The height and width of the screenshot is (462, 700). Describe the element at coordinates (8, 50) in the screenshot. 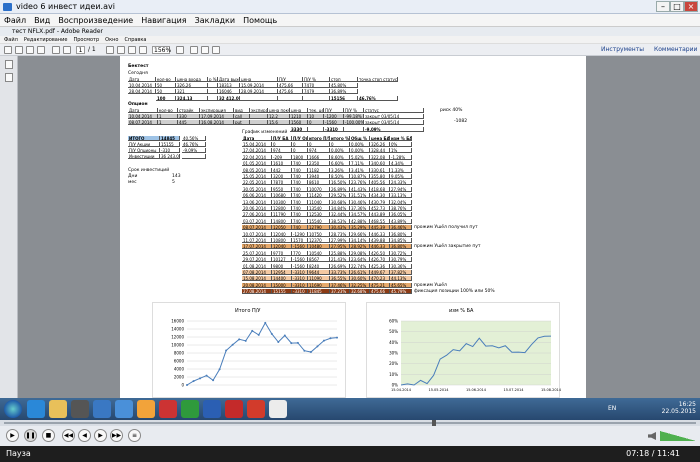

I see `open-icon` at that location.